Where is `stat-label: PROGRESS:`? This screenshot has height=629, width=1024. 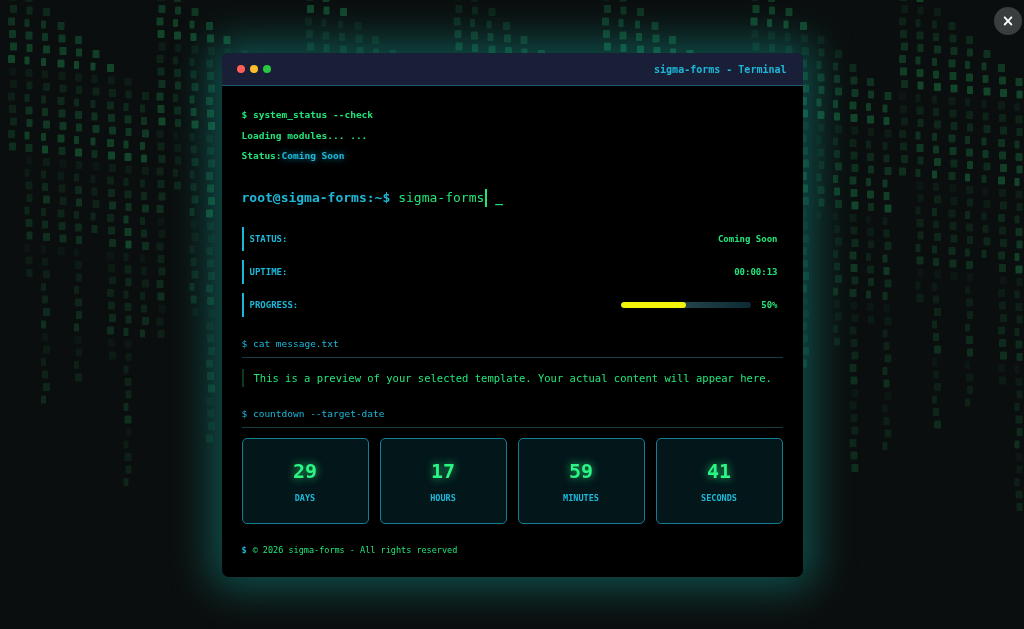
stat-label: PROGRESS: is located at coordinates (274, 304).